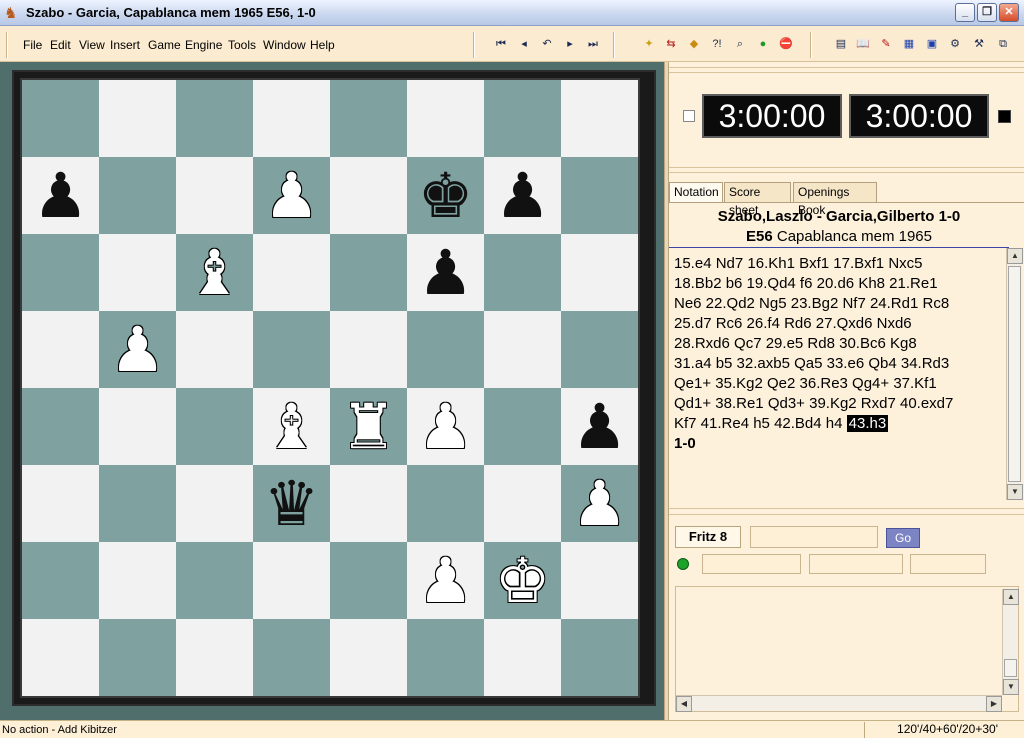 The image size is (1024, 738). I want to click on menu-window: Window, so click(284, 45).